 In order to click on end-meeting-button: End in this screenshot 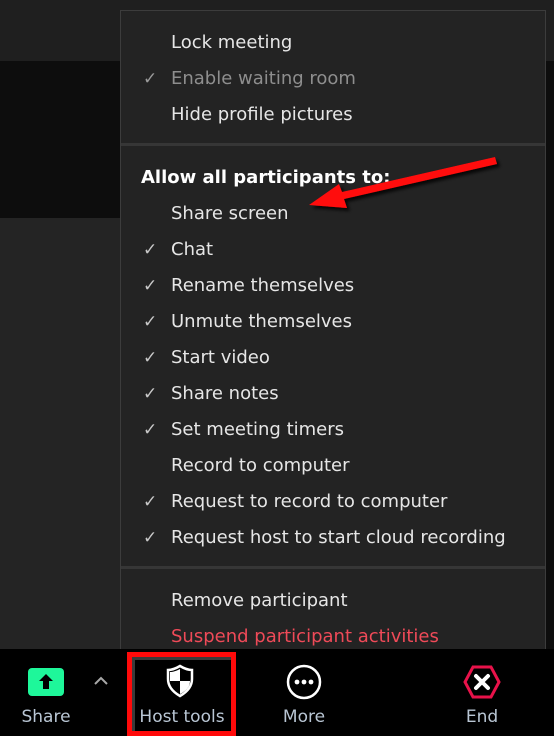, I will do `click(482, 692)`.